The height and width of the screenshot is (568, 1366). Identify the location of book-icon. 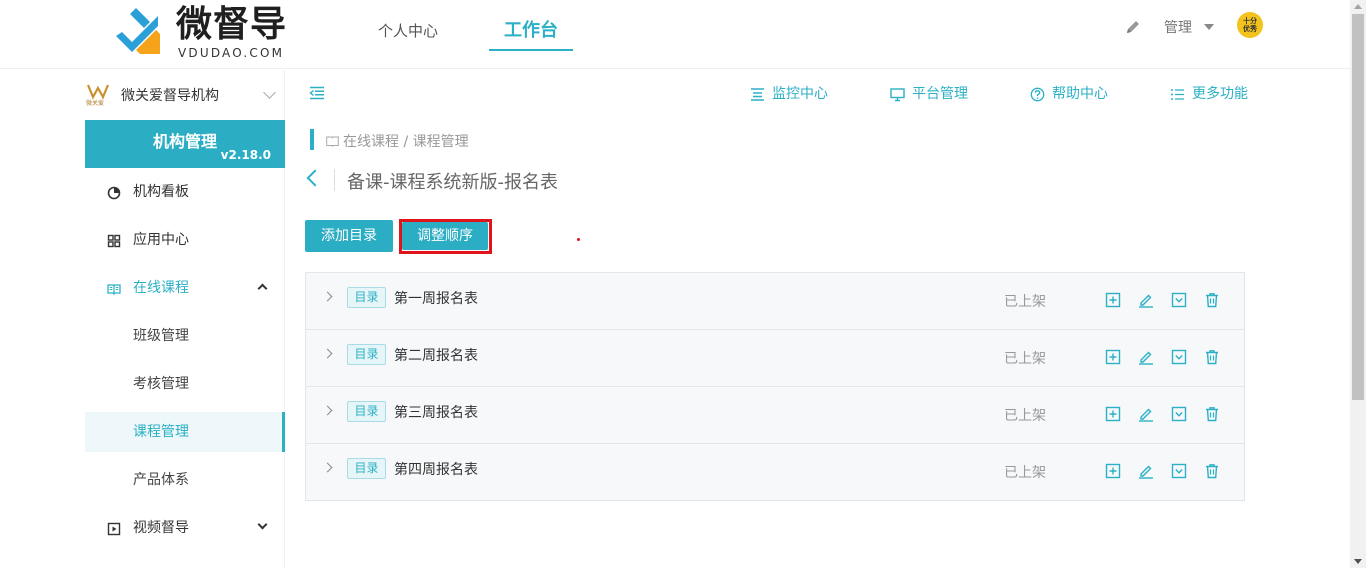
(114, 290).